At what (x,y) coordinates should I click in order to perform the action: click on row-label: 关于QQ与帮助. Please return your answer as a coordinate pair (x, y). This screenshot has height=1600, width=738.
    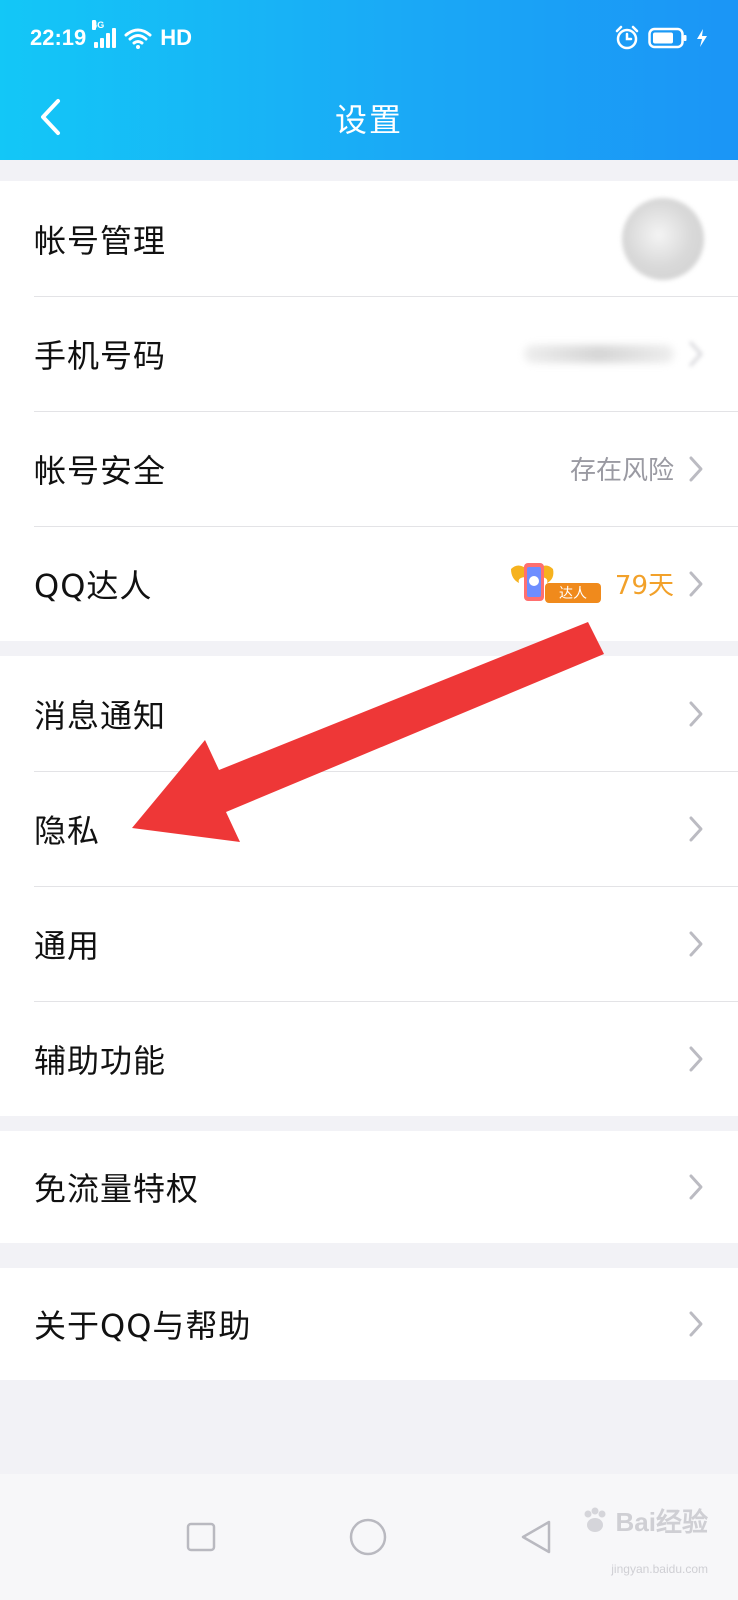
    Looking at the image, I should click on (143, 1326).